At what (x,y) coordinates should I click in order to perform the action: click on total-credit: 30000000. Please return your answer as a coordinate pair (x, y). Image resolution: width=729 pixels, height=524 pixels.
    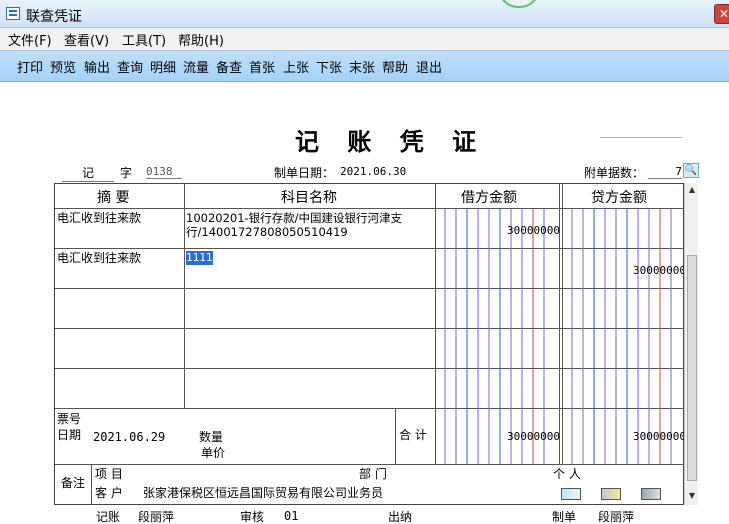
    Looking at the image, I should click on (659, 436).